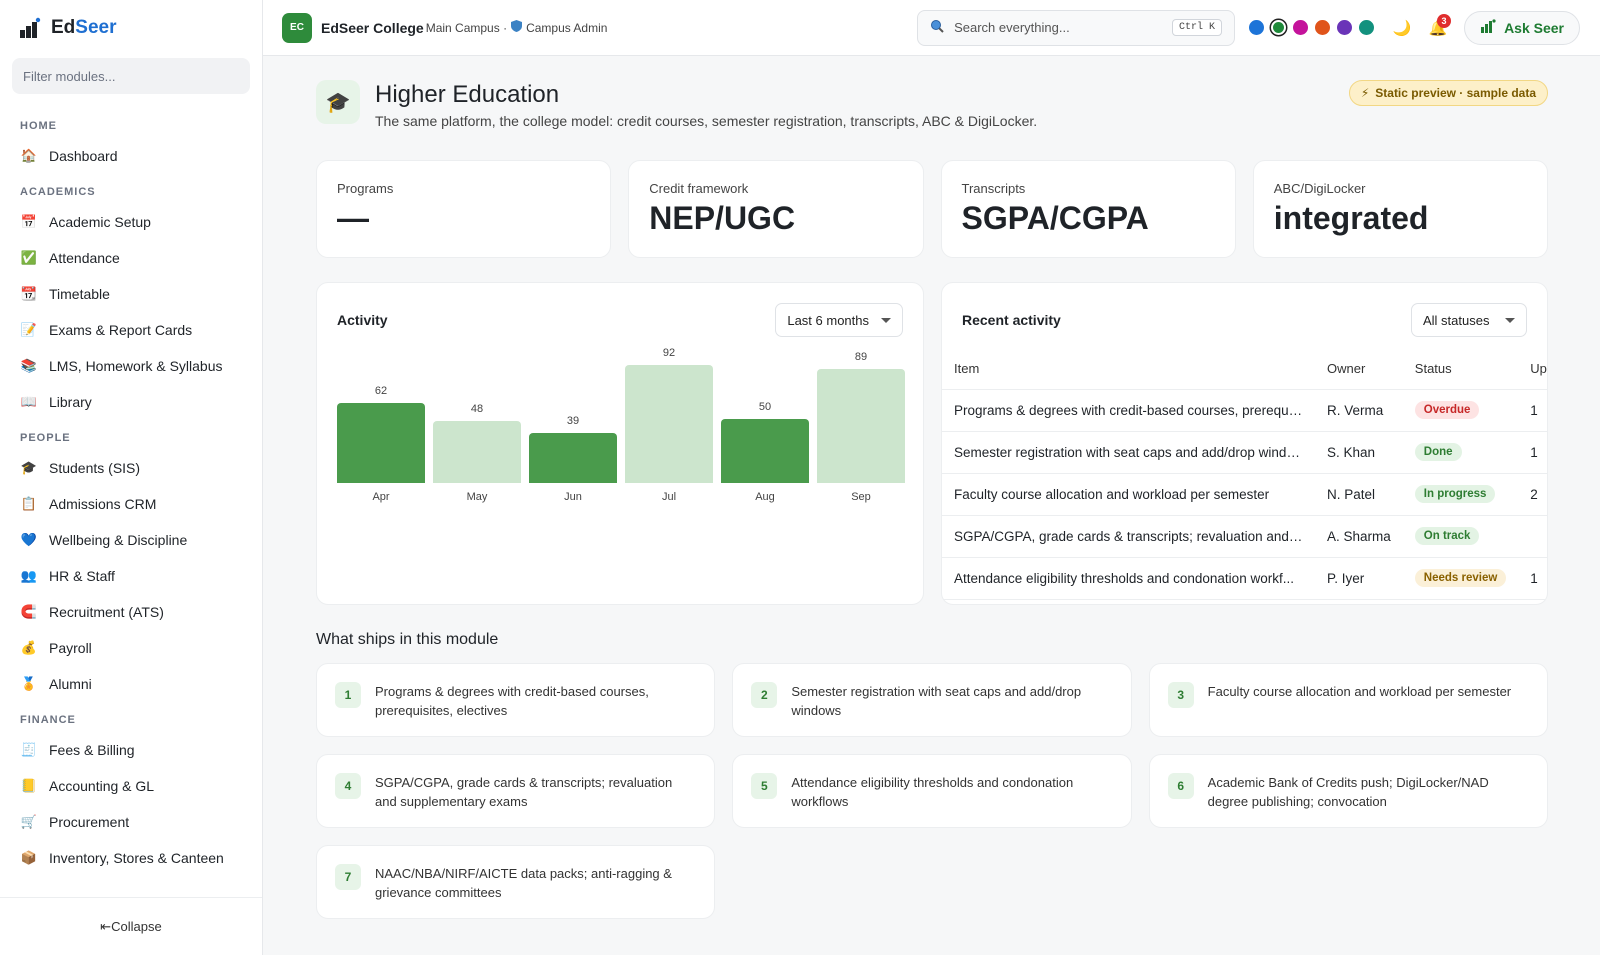 The height and width of the screenshot is (955, 1600). I want to click on chart-data-label: 48, so click(477, 409).